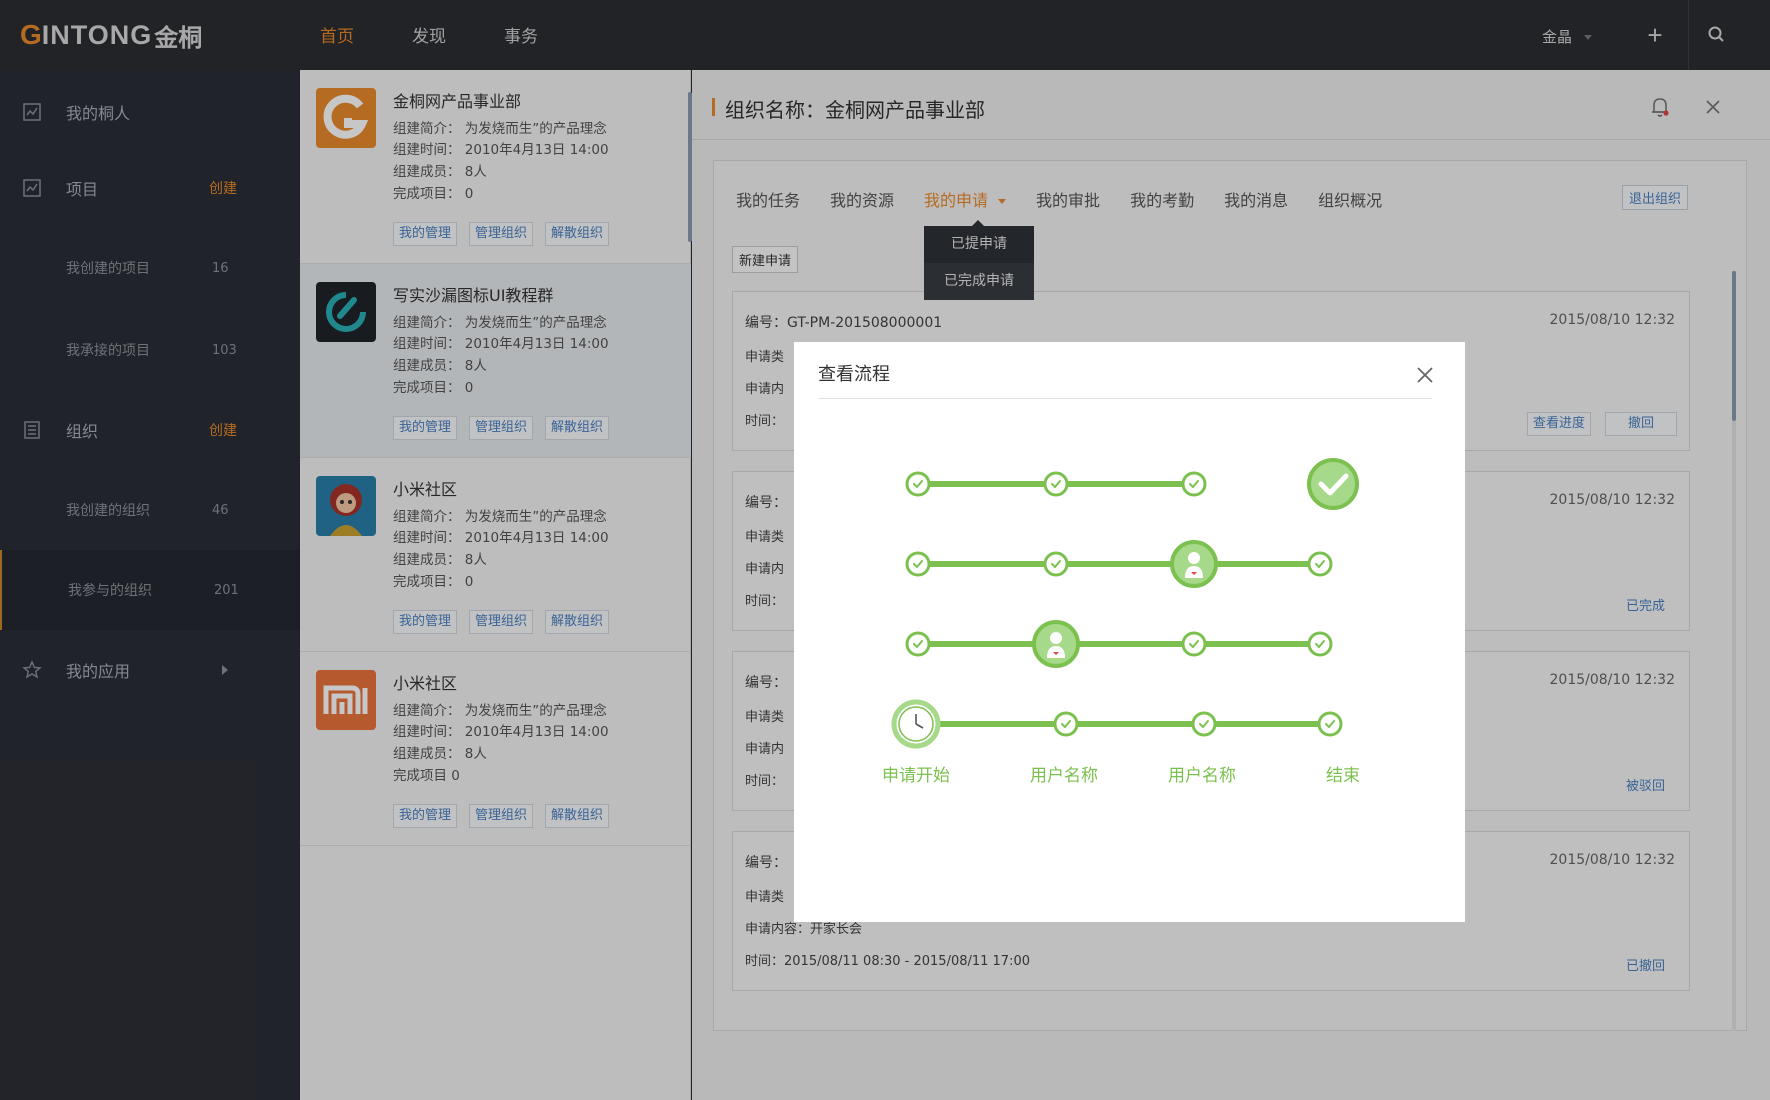 The height and width of the screenshot is (1100, 1770). What do you see at coordinates (1125, 603) in the screenshot?
I see `process-flow` at bounding box center [1125, 603].